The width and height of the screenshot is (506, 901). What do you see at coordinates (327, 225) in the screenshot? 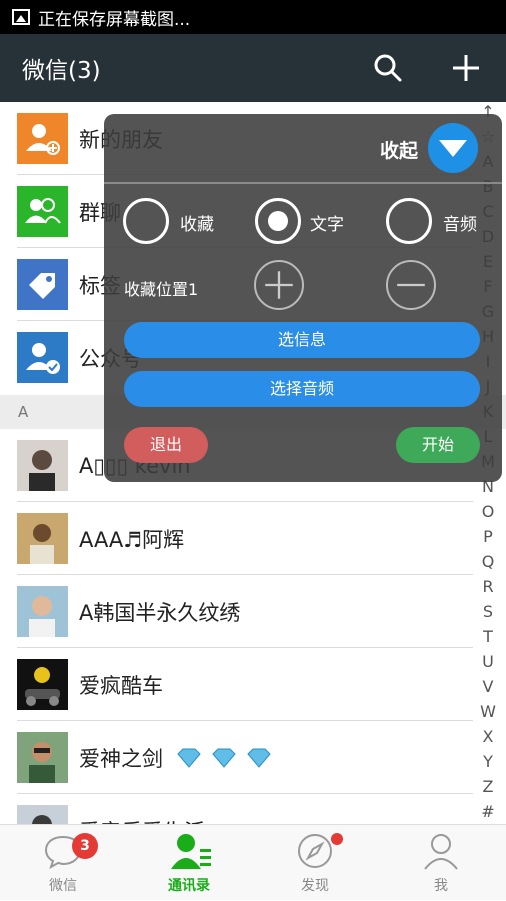
I see `radio-label: 文字` at bounding box center [327, 225].